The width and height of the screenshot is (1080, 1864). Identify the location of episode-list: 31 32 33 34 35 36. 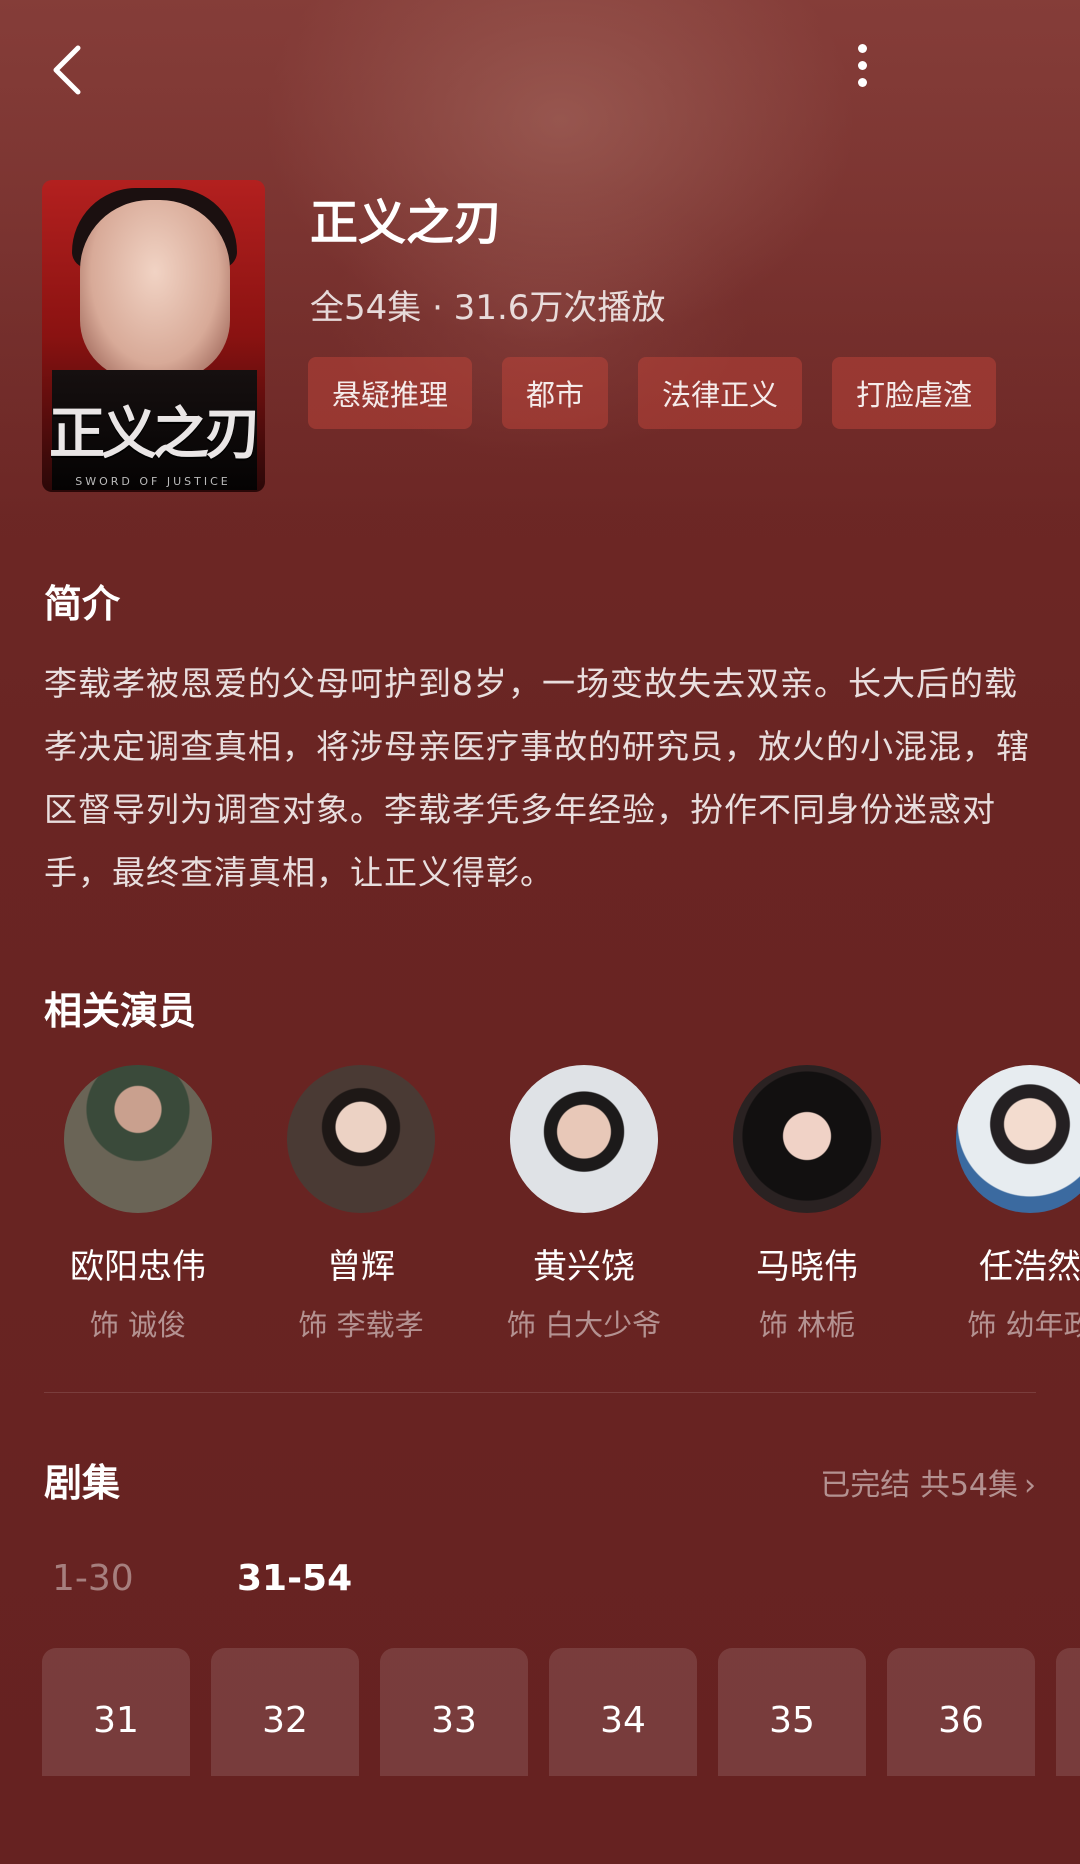
(561, 1712).